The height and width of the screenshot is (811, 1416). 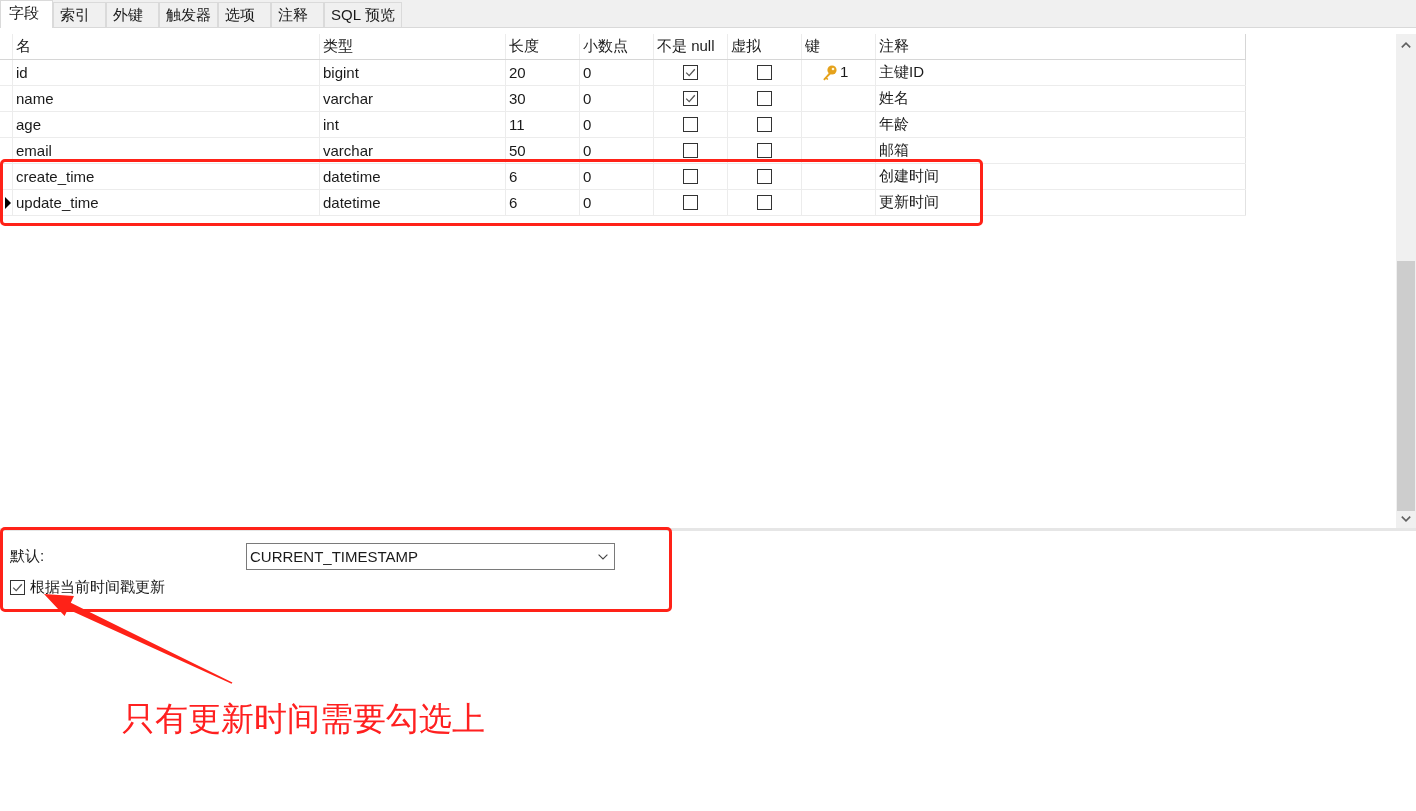 What do you see at coordinates (132, 14) in the screenshot?
I see `tab: 外键` at bounding box center [132, 14].